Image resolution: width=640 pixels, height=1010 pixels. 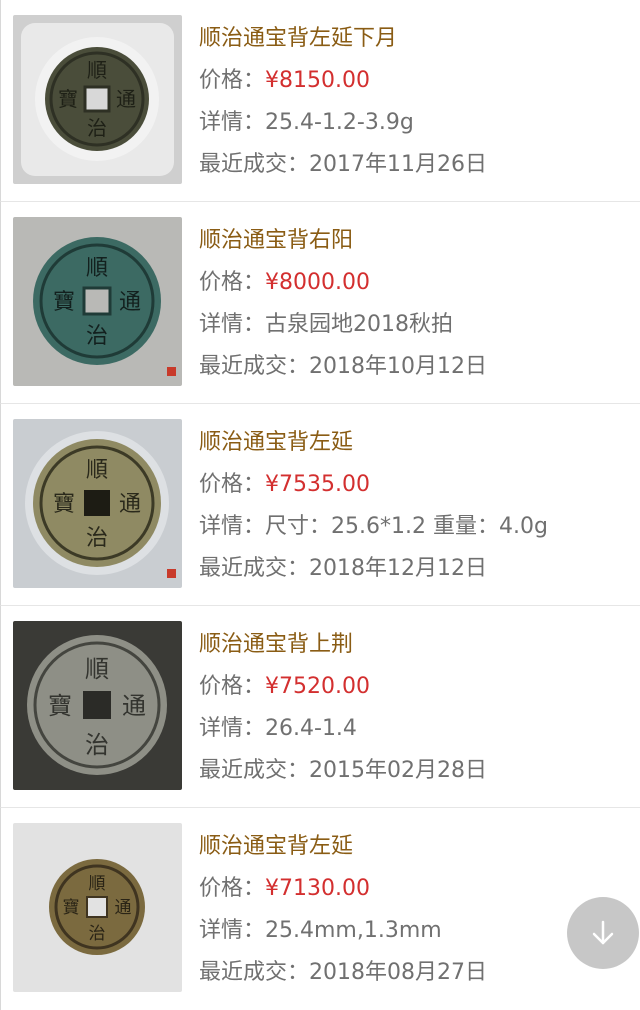 I want to click on detail-value: 尺寸：25.6*1.2 重量：4.0g, so click(x=406, y=526).